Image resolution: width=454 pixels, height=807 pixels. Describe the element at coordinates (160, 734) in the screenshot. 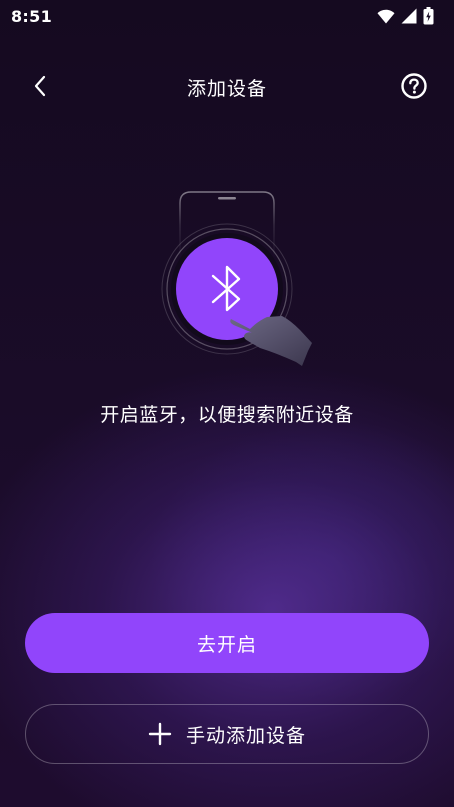

I see `plus-icon` at that location.